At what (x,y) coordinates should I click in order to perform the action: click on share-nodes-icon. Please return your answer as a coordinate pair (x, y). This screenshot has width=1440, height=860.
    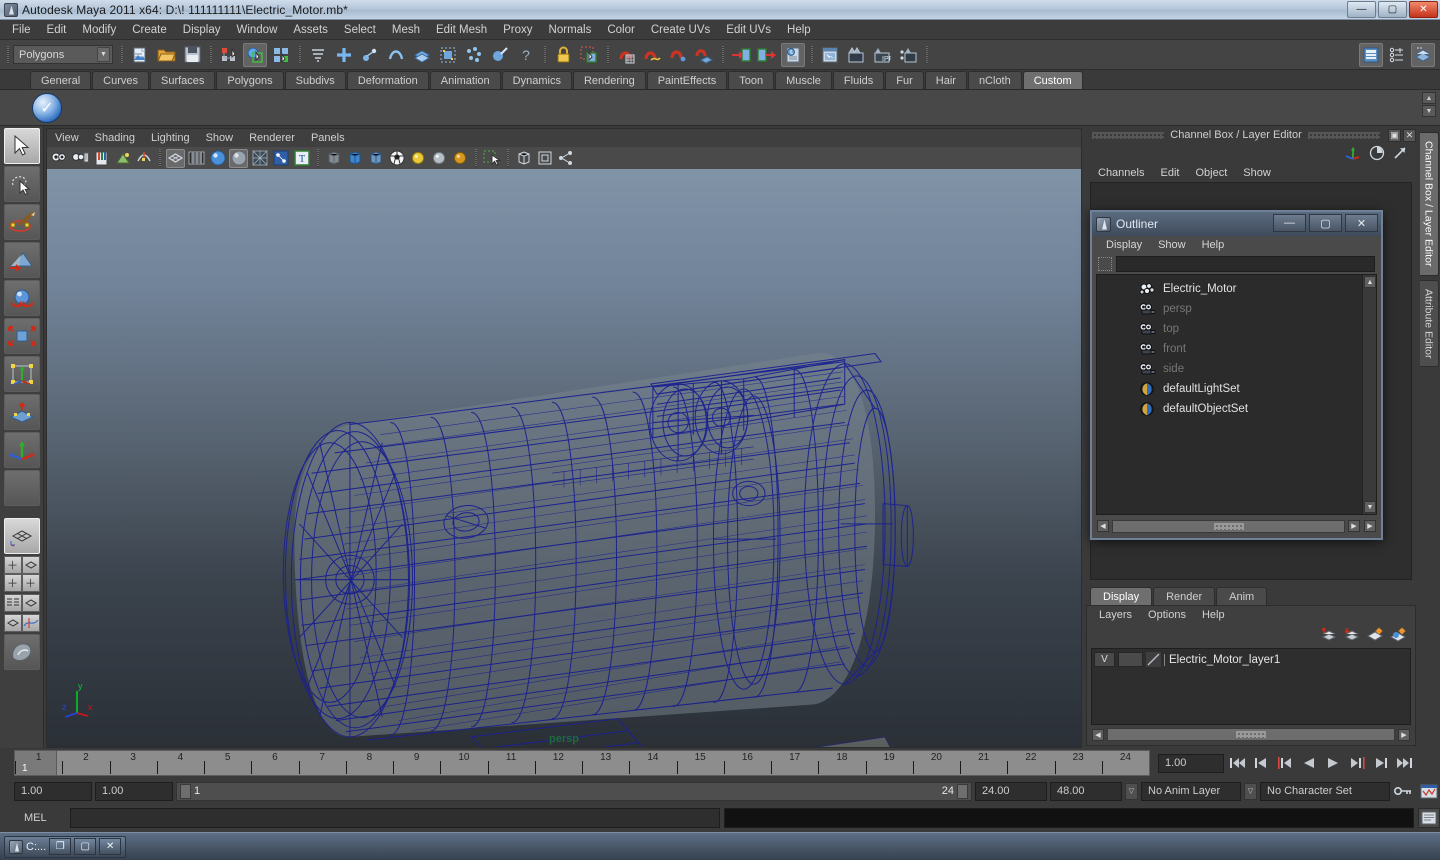
    Looking at the image, I should click on (565, 158).